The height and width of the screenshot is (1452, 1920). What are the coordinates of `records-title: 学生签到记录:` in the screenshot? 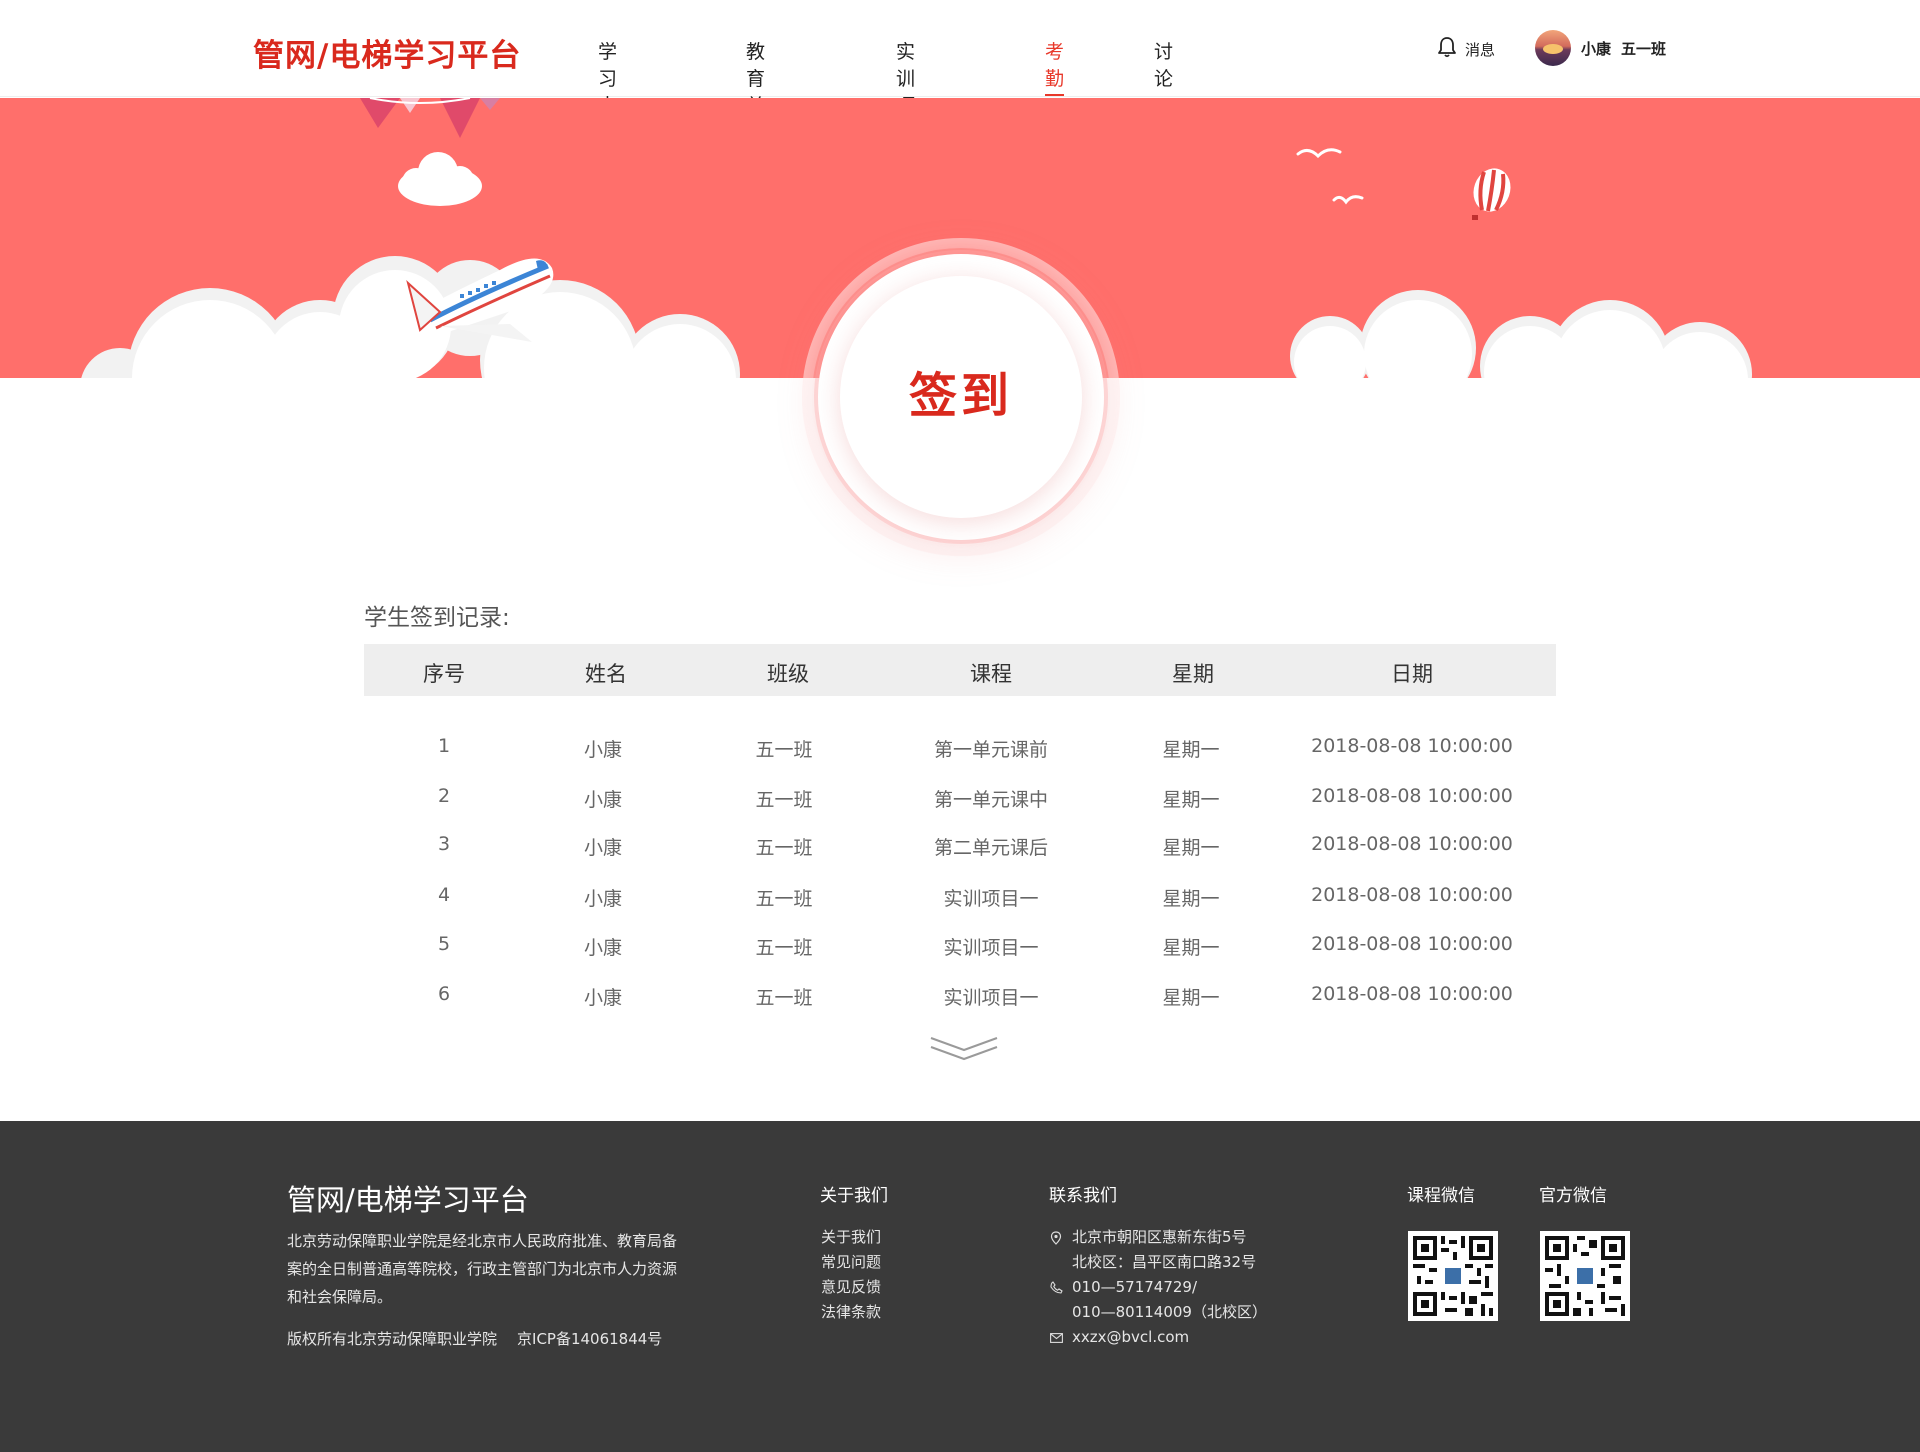 It's located at (437, 618).